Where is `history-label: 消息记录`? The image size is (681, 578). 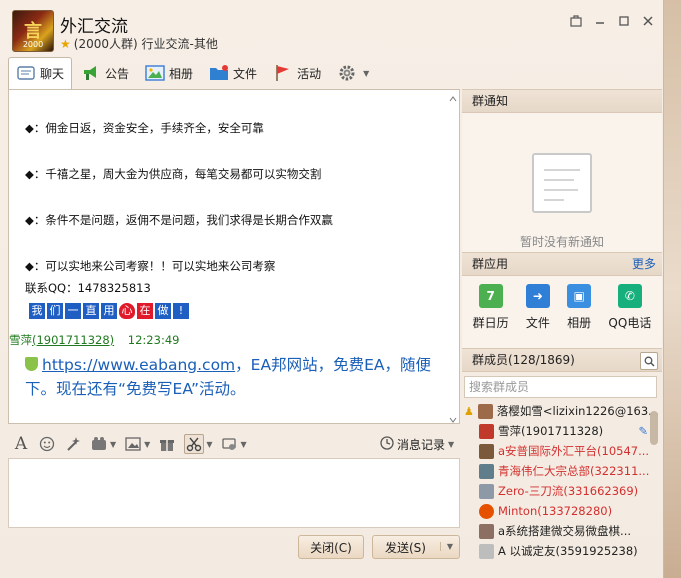
history-label: 消息记录 is located at coordinates (421, 445).